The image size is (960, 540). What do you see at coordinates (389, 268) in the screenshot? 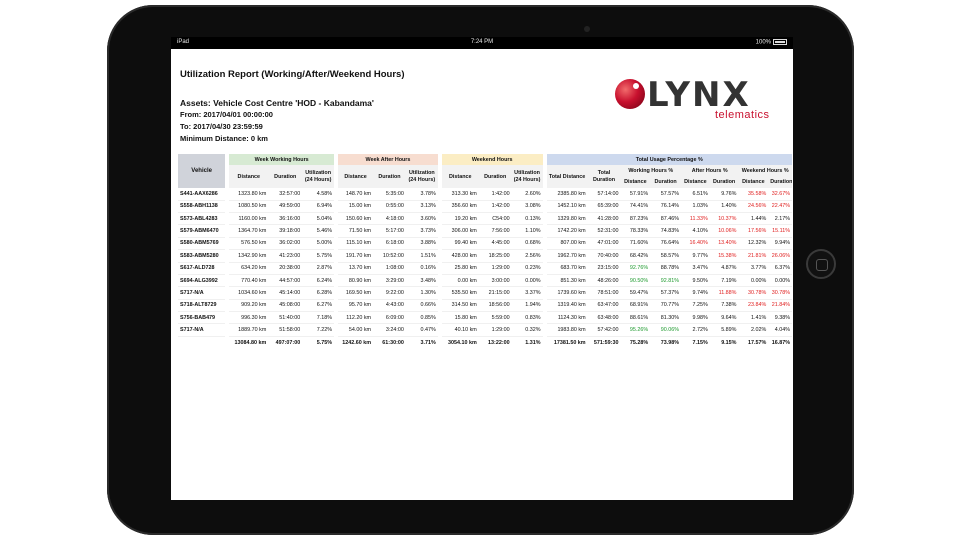
I see `table-cell: 1:08:00` at bounding box center [389, 268].